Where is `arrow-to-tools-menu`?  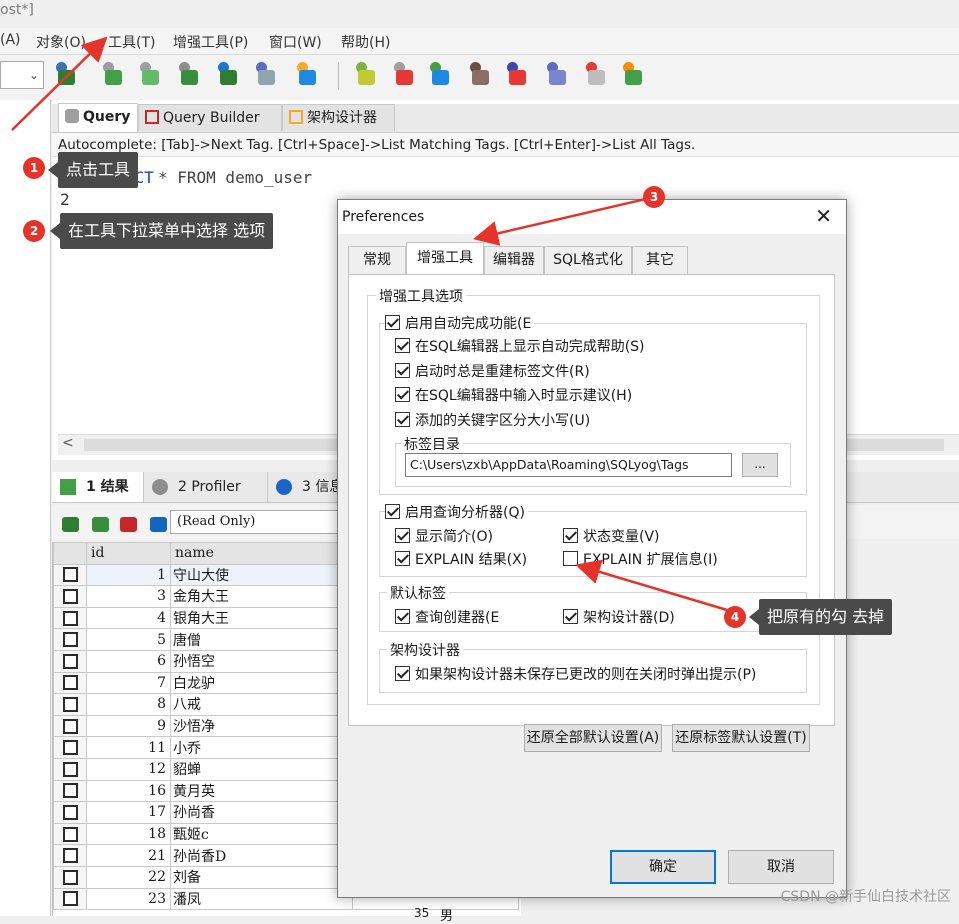
arrow-to-tools-menu is located at coordinates (59, 83).